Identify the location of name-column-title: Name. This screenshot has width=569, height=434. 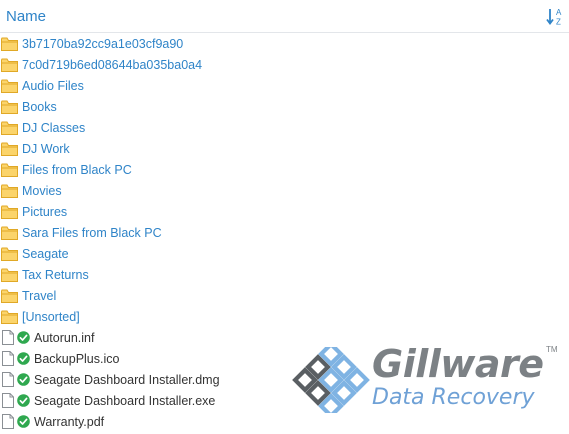
(26, 16).